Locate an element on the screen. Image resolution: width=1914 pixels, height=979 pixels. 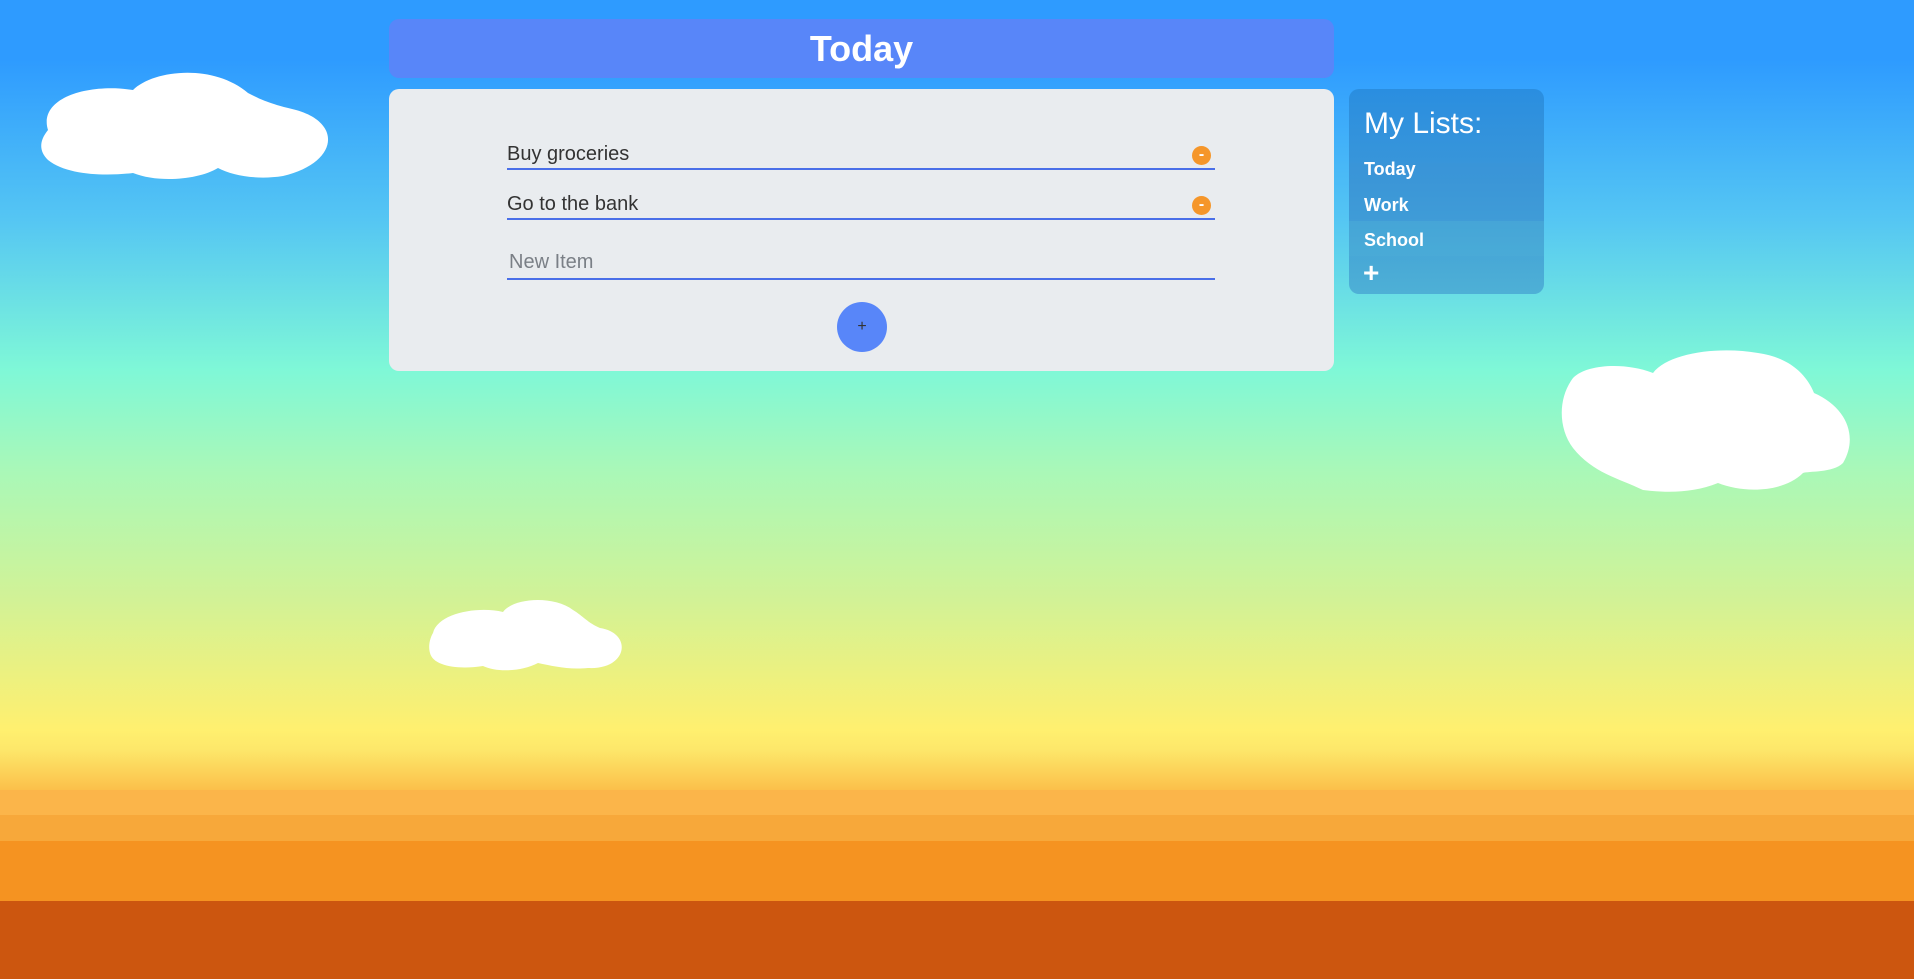
add-item-button: + is located at coordinates (862, 327).